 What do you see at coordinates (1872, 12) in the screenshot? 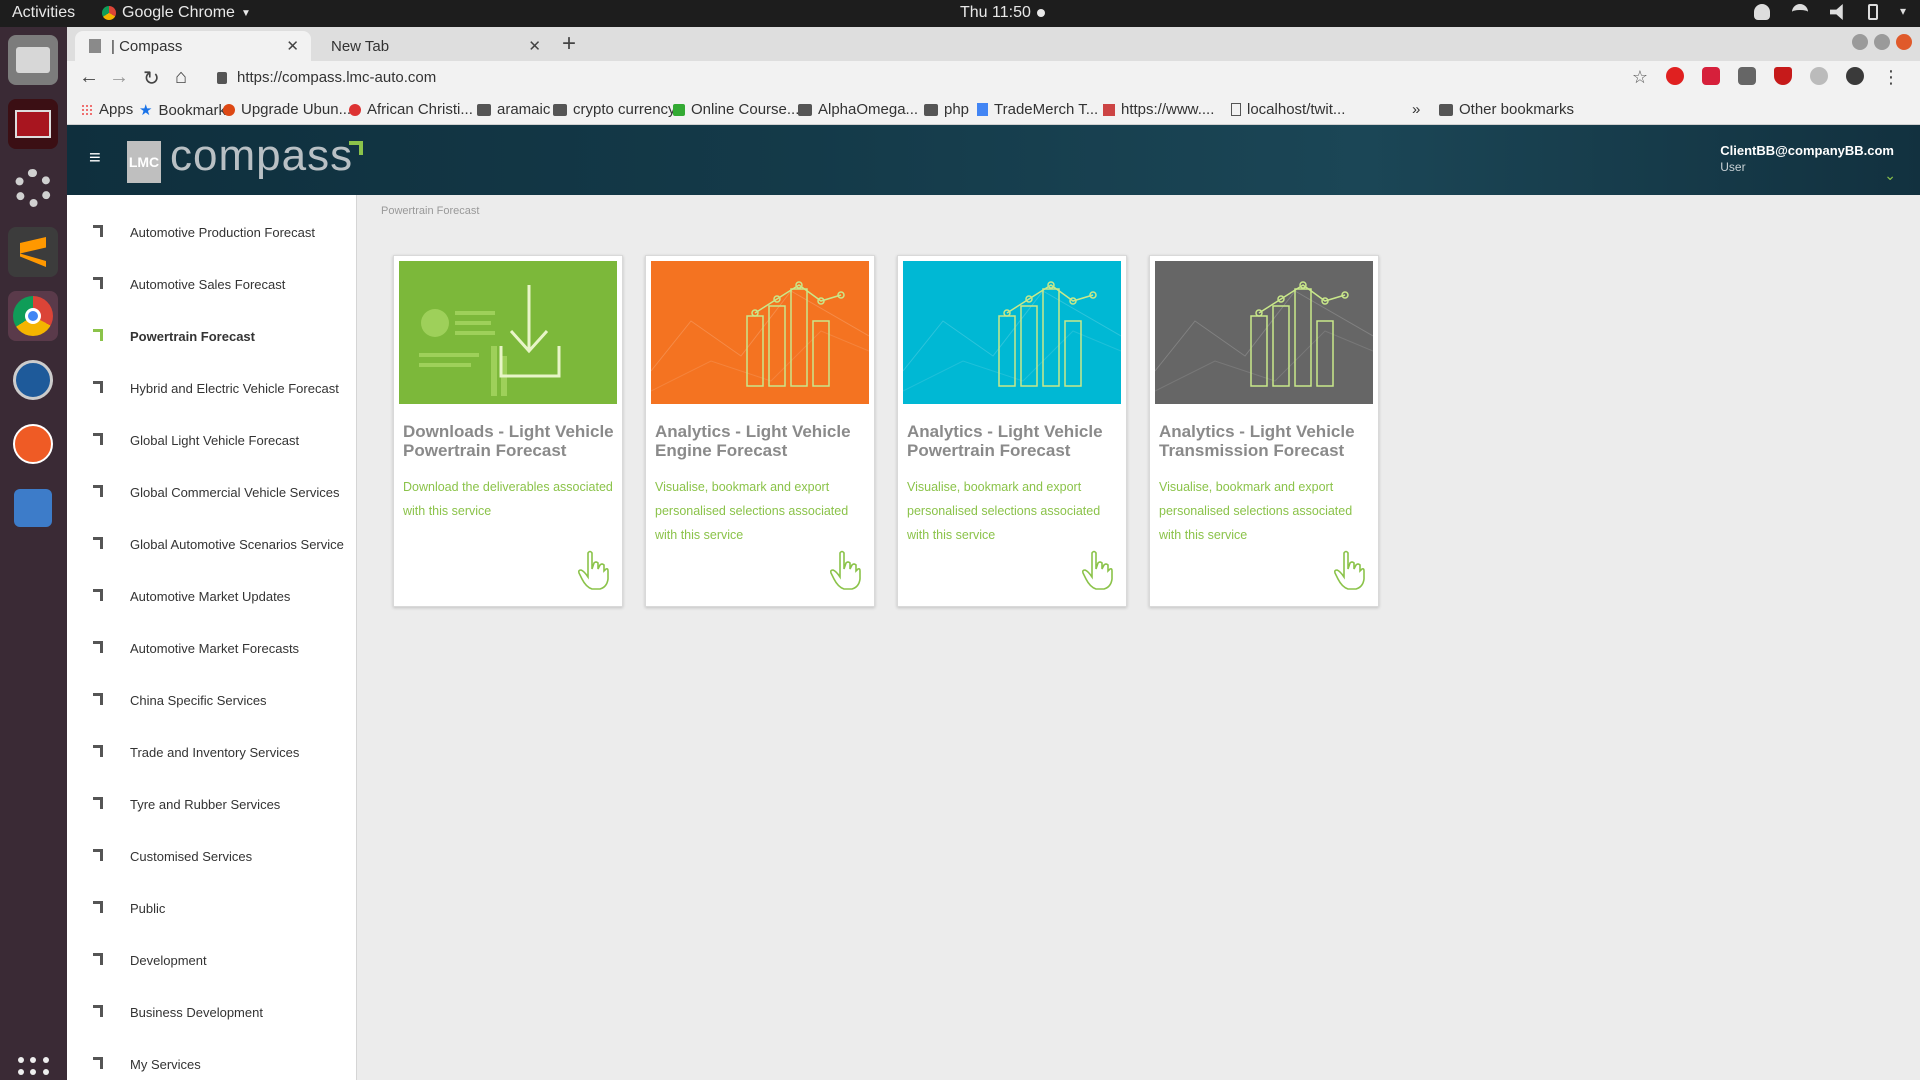
I see `battery-icon` at bounding box center [1872, 12].